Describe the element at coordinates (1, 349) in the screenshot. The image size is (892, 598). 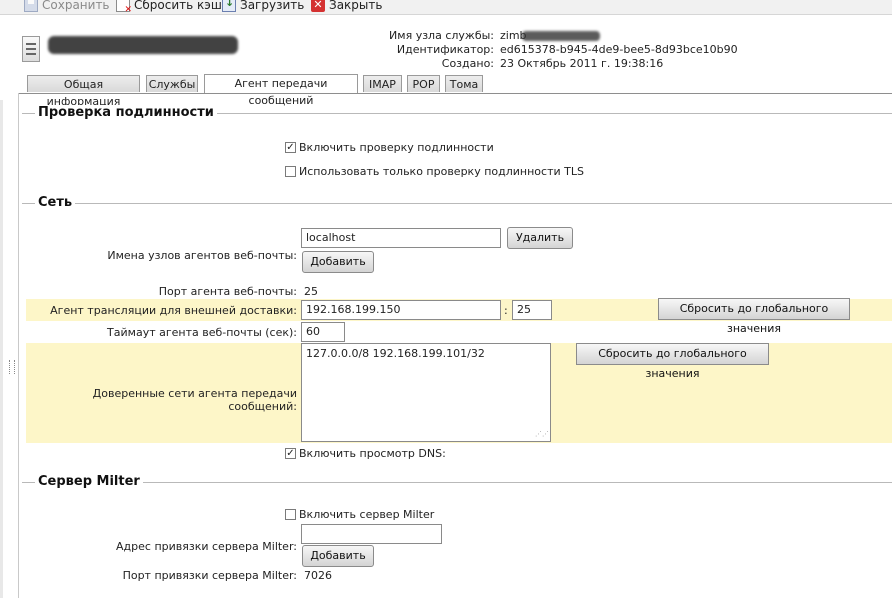
I see `side-panel-edge` at that location.